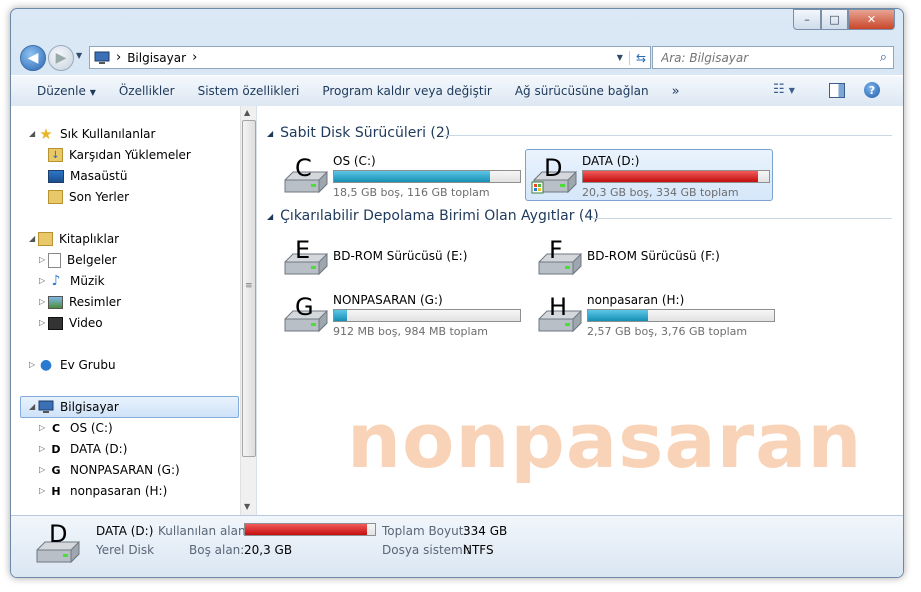 Image resolution: width=921 pixels, height=592 pixels. I want to click on details-usage-bar, so click(310, 529).